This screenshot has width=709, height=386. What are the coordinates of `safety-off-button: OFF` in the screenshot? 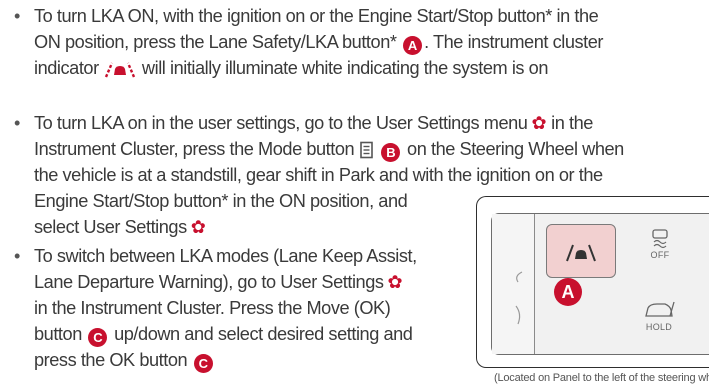 It's located at (660, 250).